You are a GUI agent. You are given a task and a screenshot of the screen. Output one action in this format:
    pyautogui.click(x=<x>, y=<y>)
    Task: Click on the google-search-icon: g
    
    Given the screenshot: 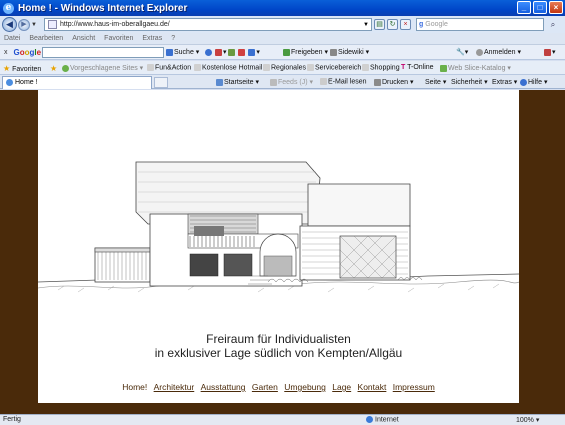 What is the action you would take?
    pyautogui.click(x=421, y=24)
    